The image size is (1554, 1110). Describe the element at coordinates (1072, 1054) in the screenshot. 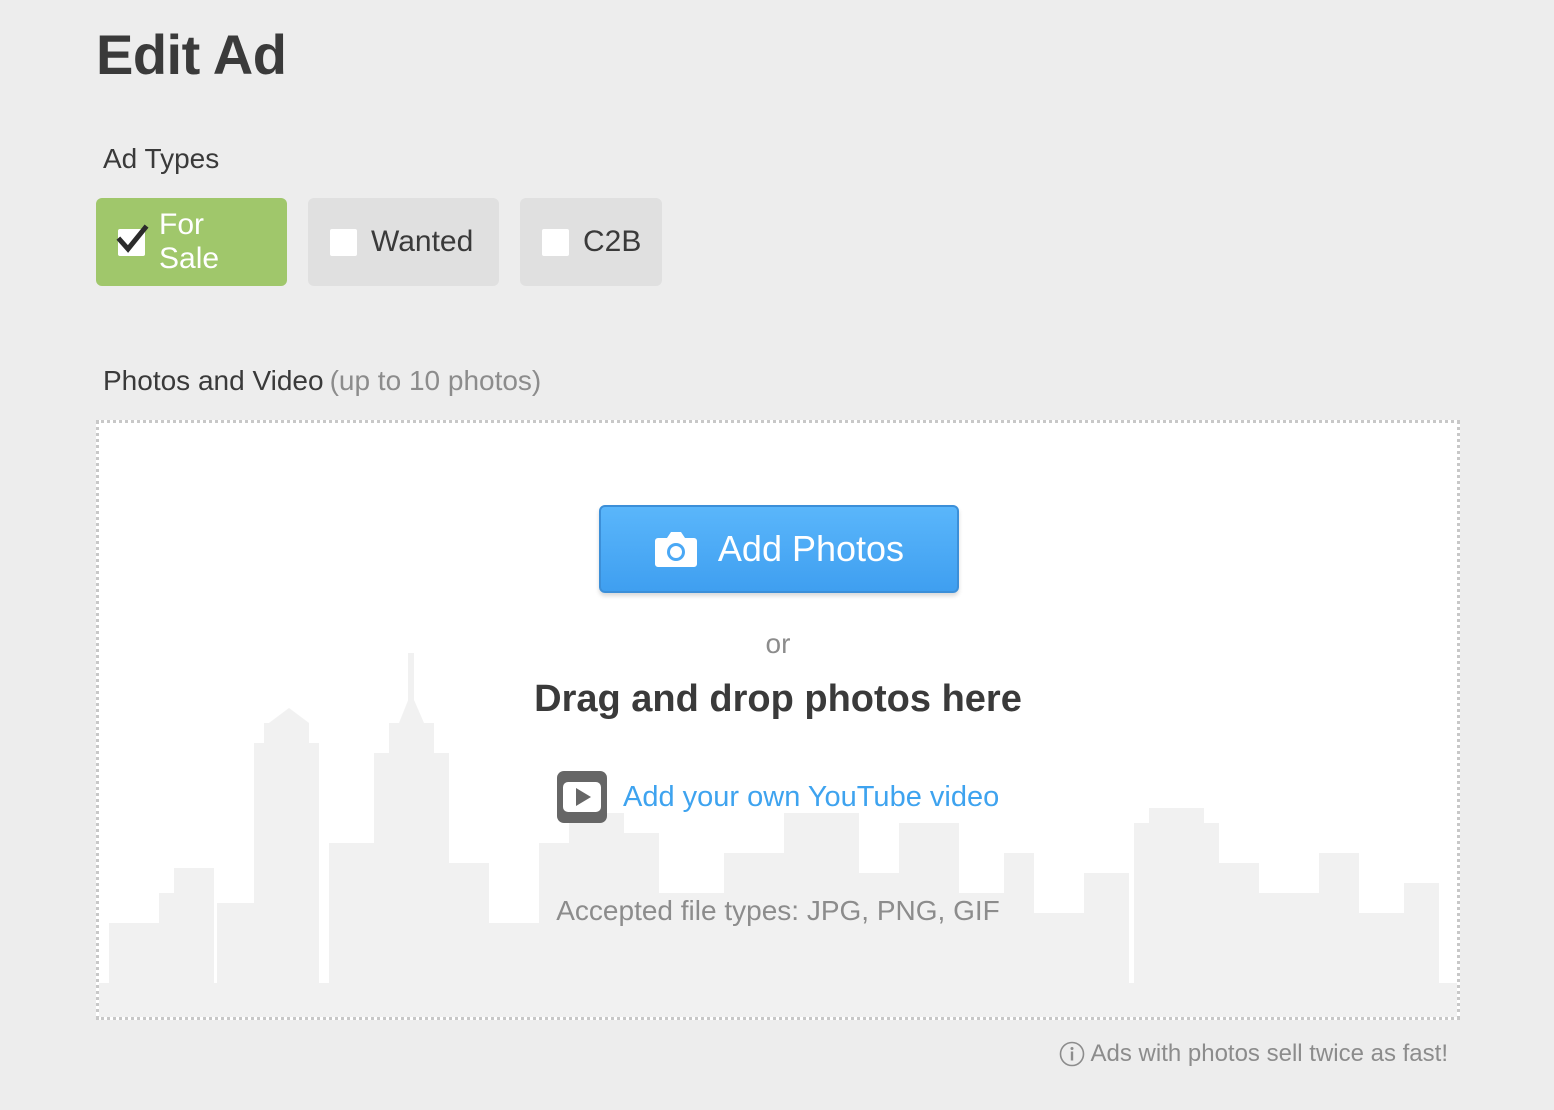

I see `info-icon` at that location.